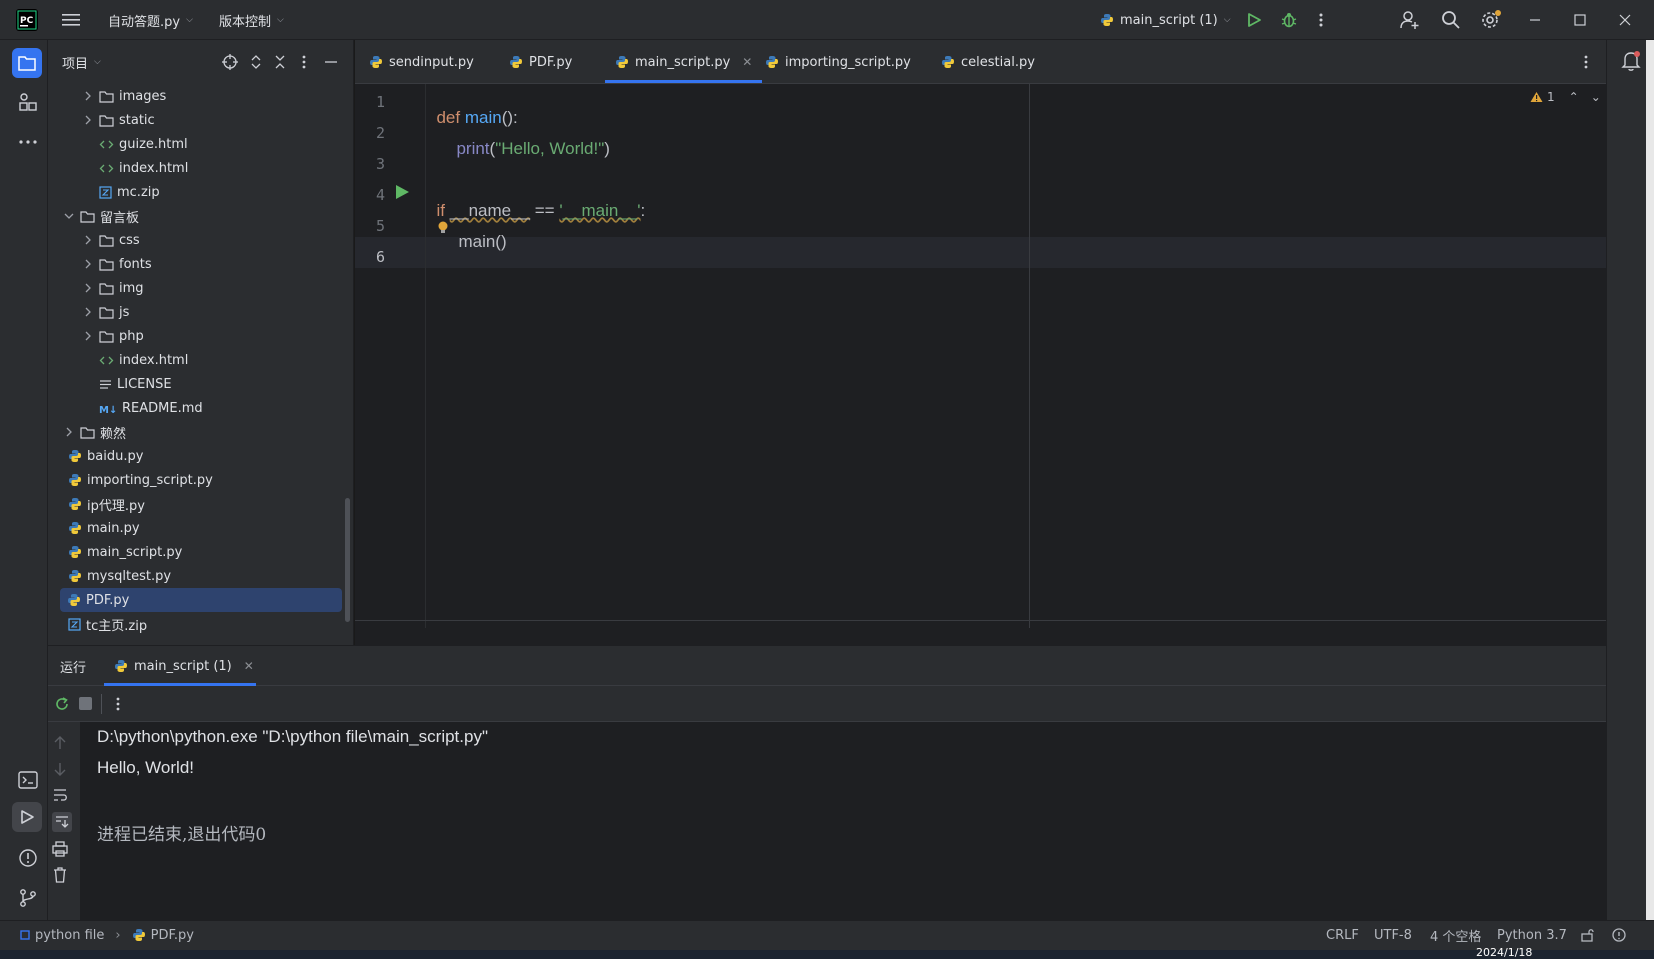 This screenshot has width=1654, height=959. I want to click on terminal-toolwindow-button, so click(28, 780).